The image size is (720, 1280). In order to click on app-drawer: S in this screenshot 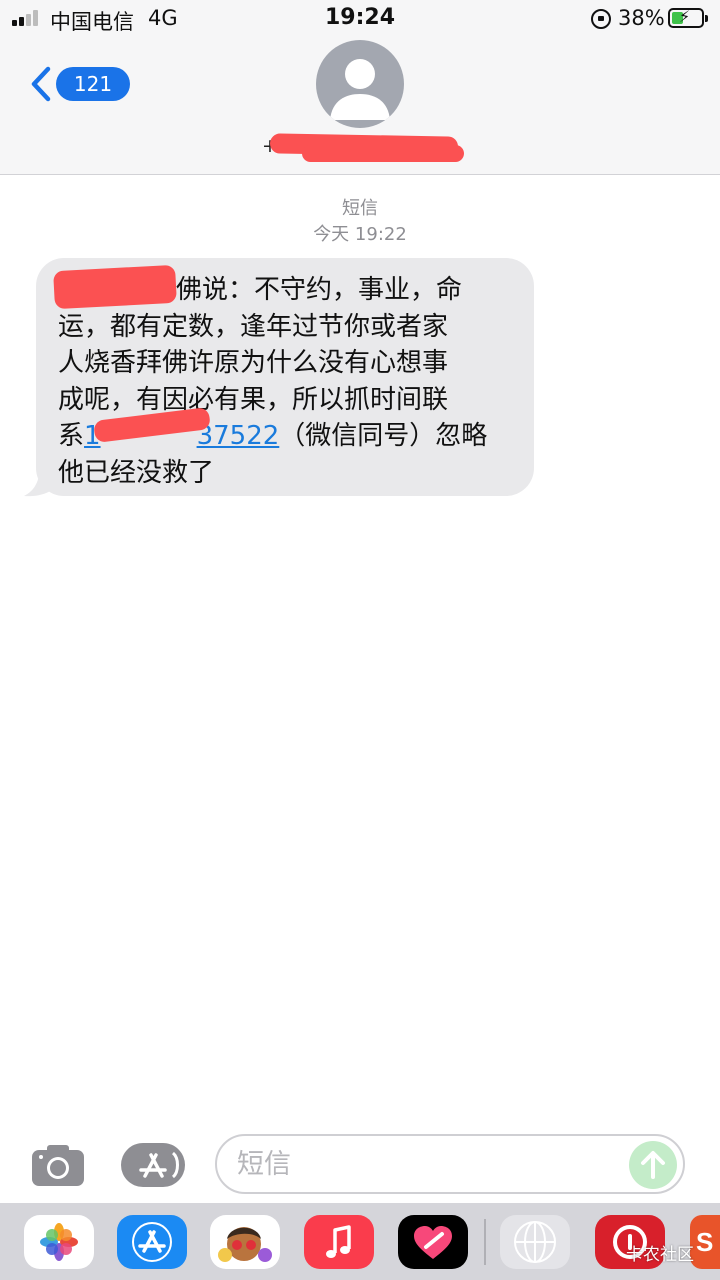, I will do `click(360, 1241)`.